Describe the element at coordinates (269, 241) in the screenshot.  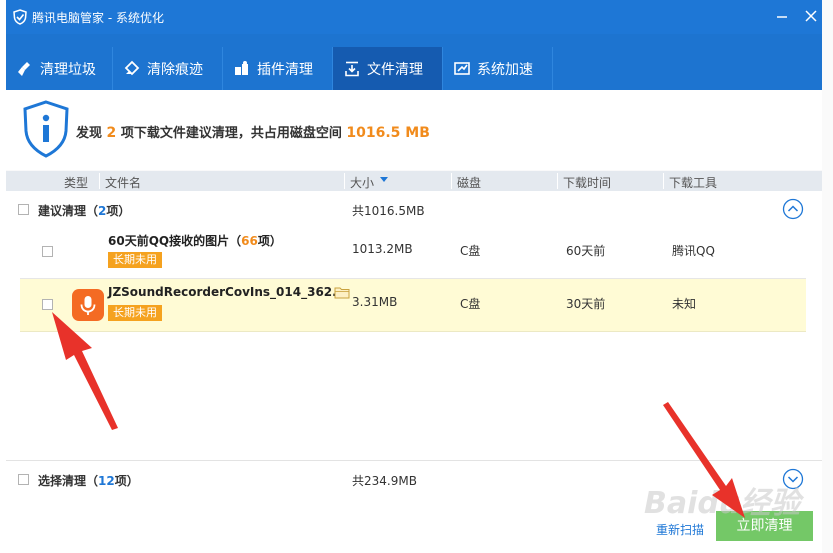
I see `file-count-close: 项）` at that location.